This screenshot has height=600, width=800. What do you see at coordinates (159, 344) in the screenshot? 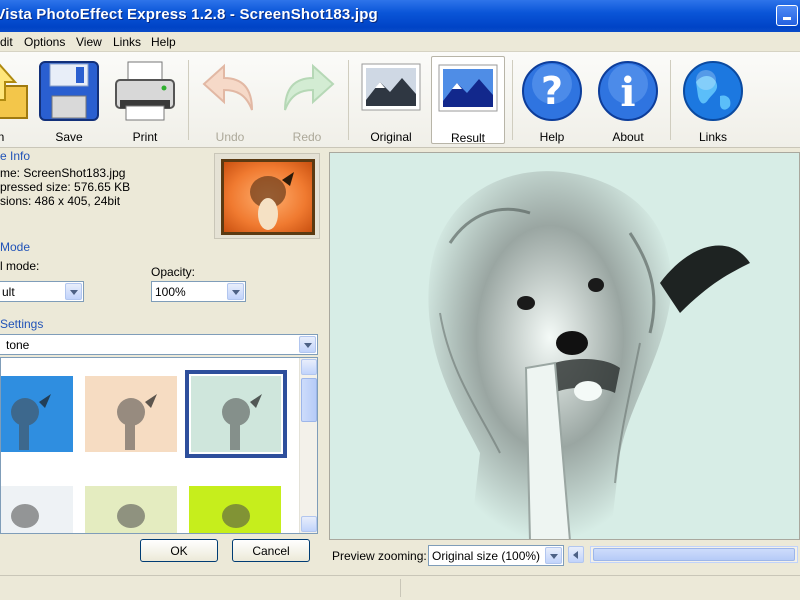
I see `effect-select: tone` at bounding box center [159, 344].